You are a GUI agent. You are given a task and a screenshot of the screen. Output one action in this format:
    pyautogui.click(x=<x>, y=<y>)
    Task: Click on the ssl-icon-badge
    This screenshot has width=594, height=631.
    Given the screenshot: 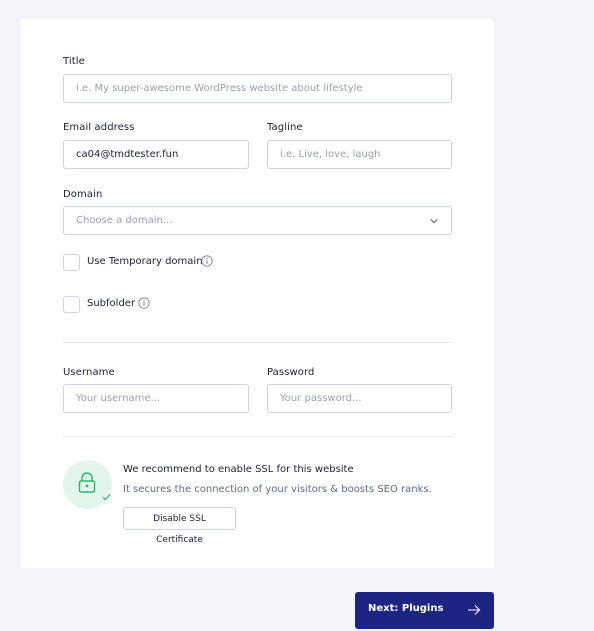 What is the action you would take?
    pyautogui.click(x=87, y=484)
    